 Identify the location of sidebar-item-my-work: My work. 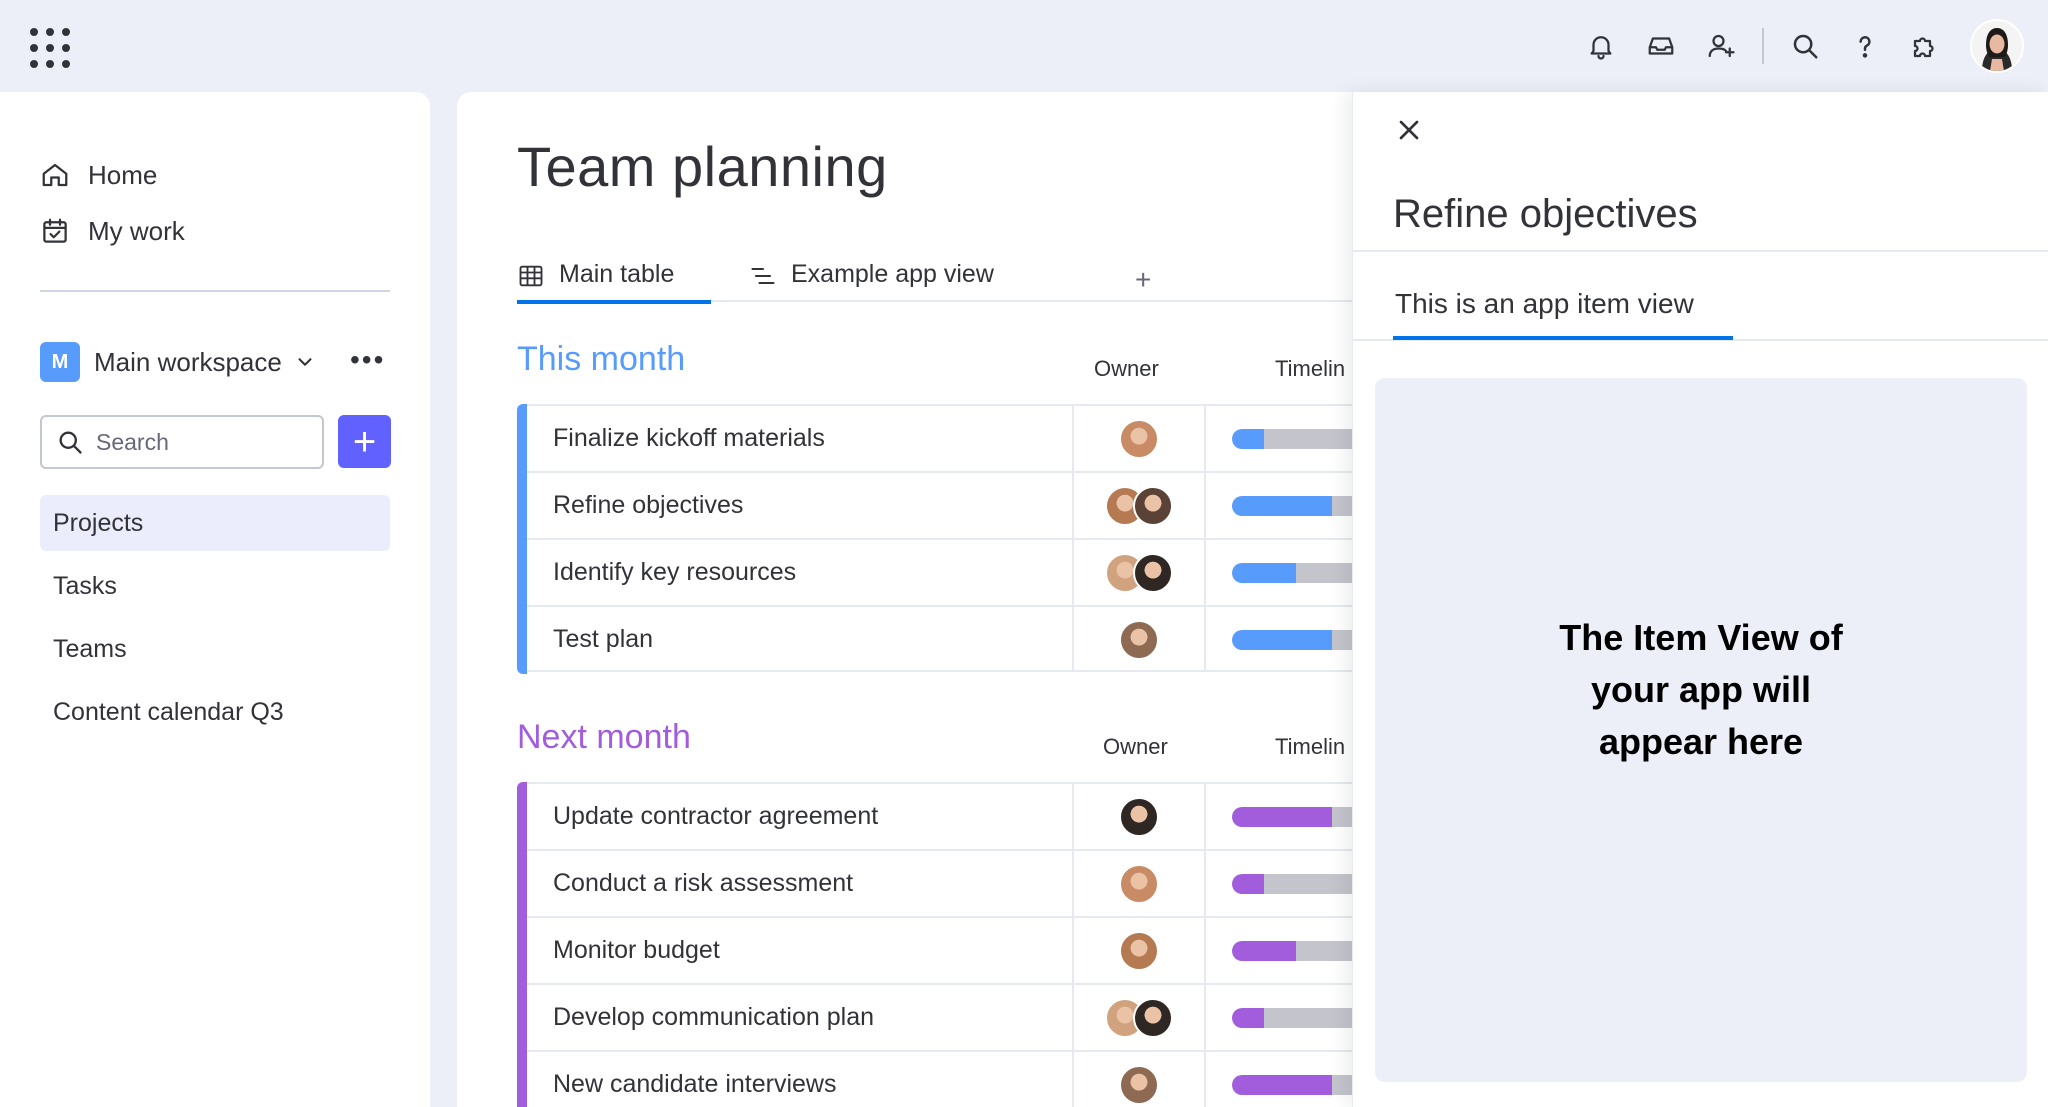
(112, 231).